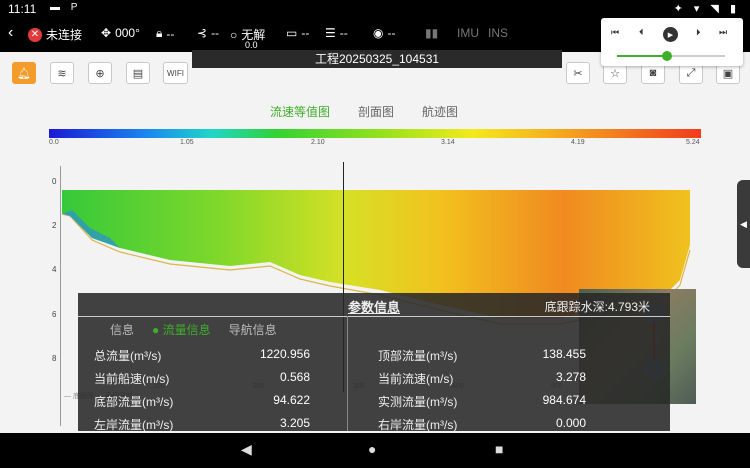  I want to click on tab-info: 信息, so click(122, 329).